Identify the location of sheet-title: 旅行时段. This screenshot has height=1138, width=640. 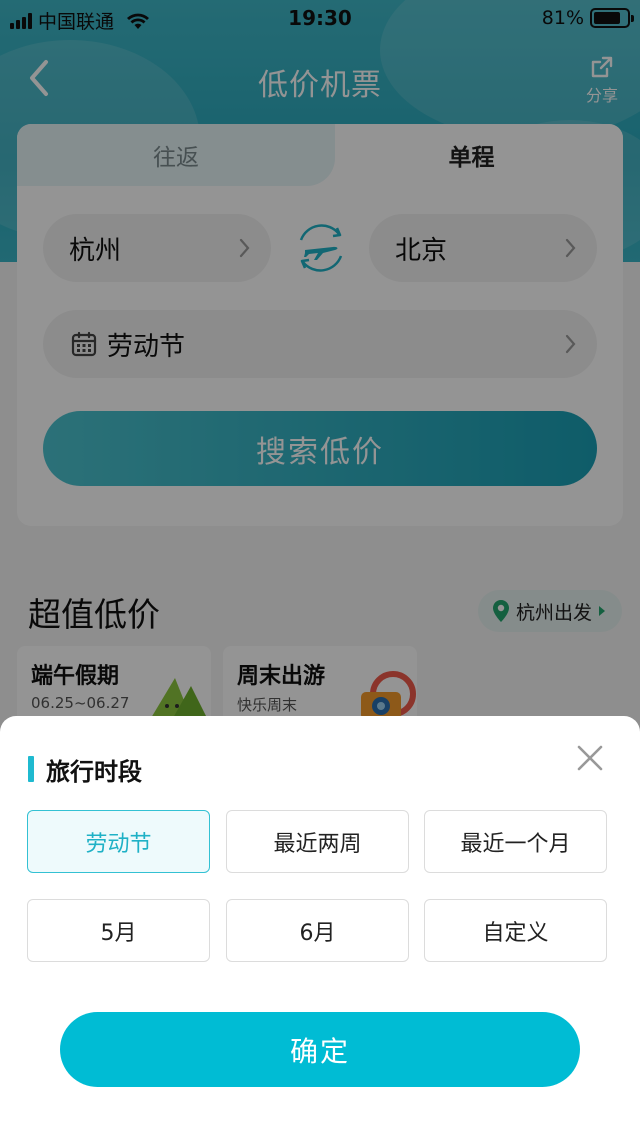
(85, 770).